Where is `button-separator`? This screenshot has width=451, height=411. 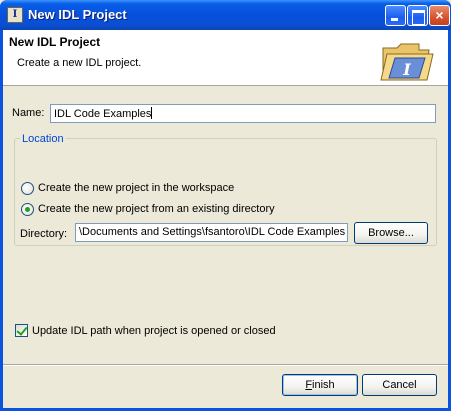 button-separator is located at coordinates (225, 365).